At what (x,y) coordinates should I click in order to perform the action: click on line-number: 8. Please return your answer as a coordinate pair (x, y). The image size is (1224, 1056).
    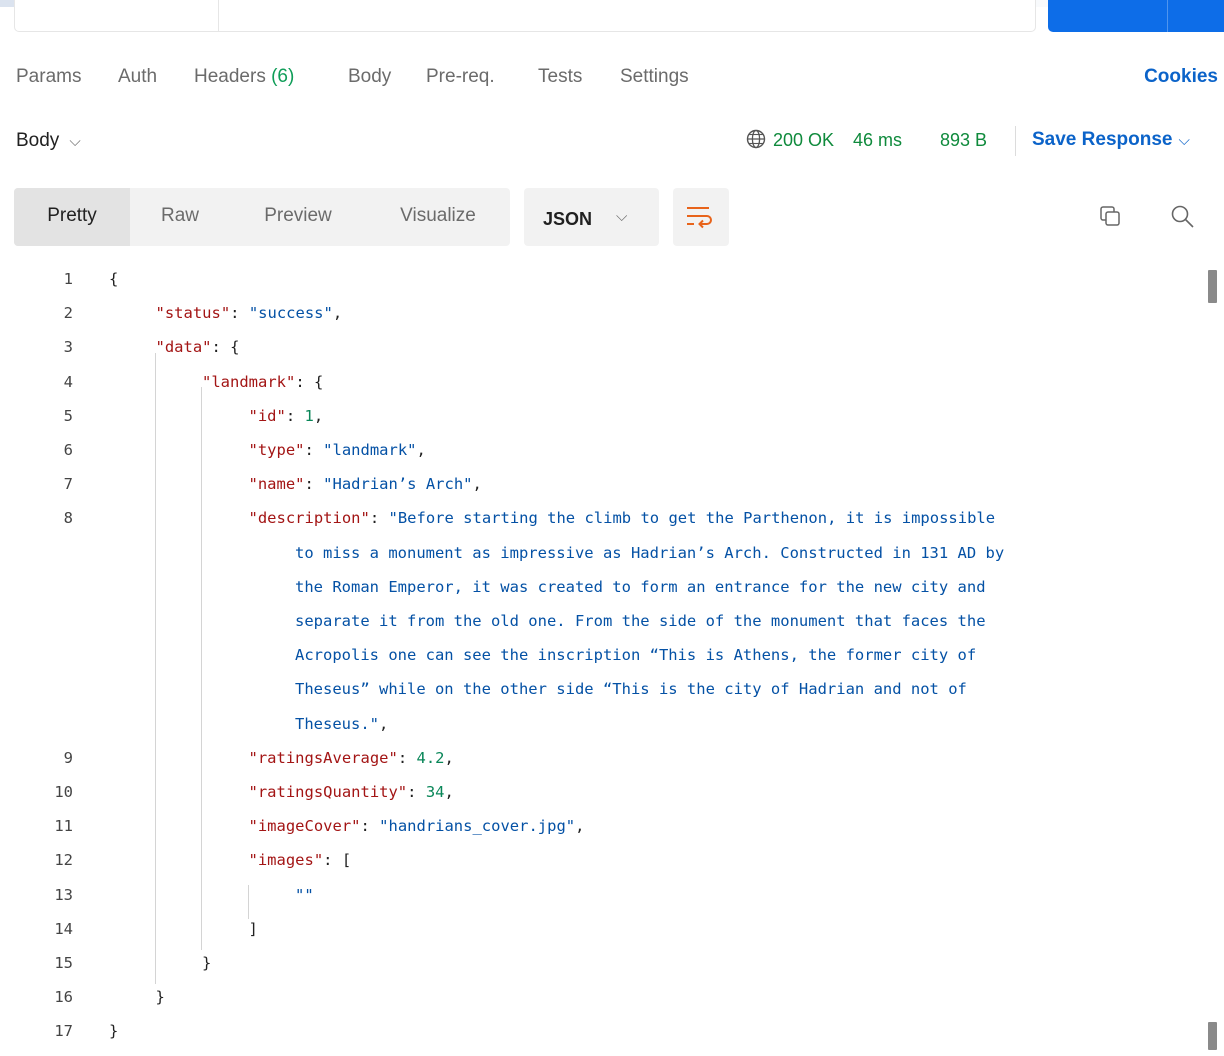
    Looking at the image, I should click on (68, 518).